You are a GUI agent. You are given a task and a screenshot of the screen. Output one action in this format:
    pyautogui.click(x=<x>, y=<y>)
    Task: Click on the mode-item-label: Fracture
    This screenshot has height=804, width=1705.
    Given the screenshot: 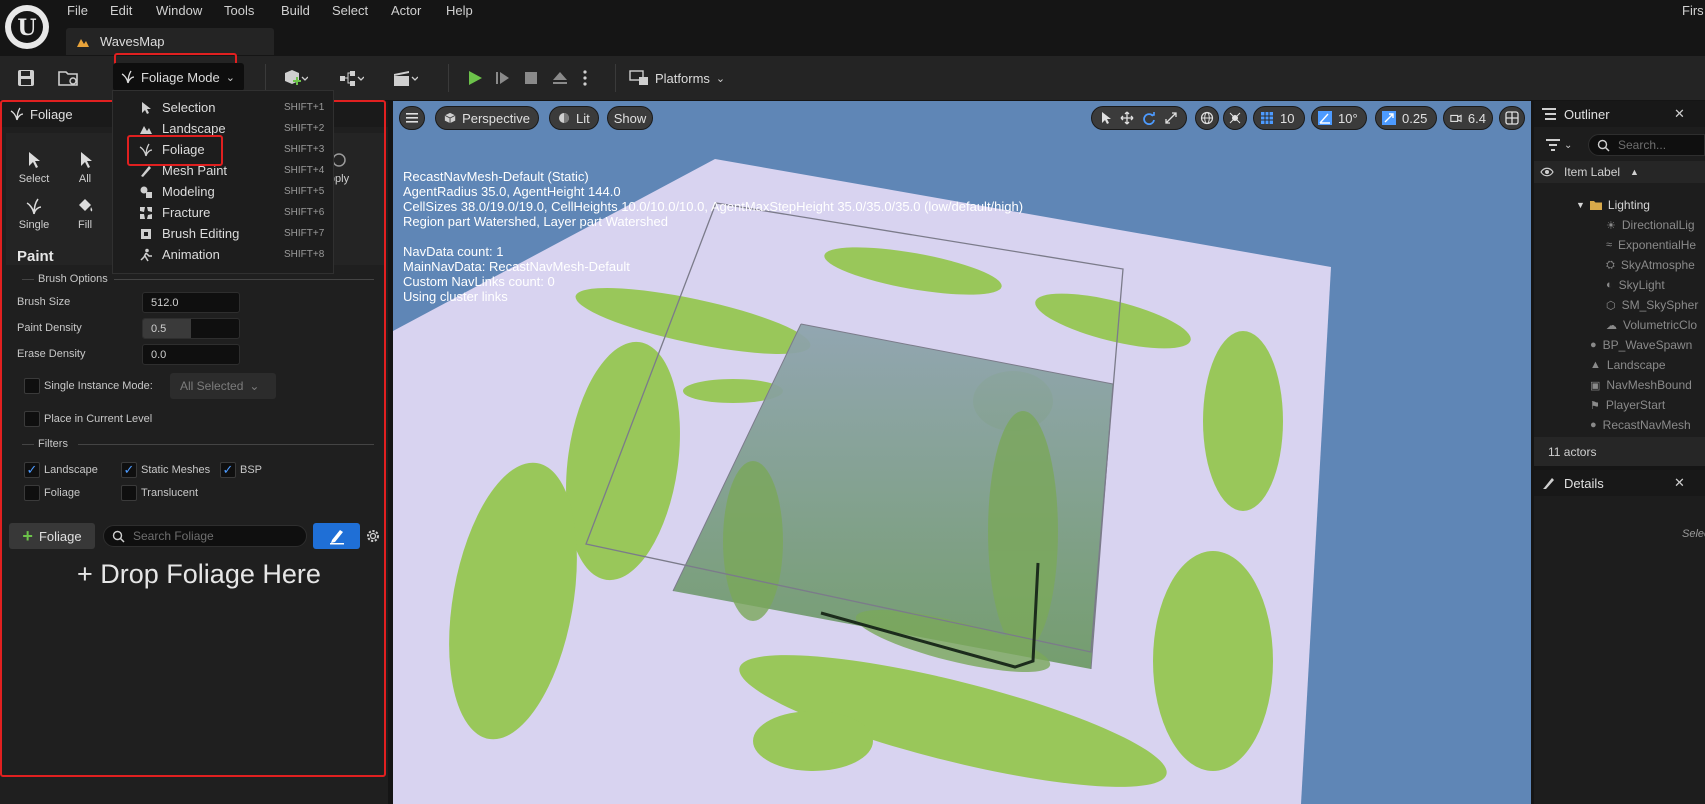 What is the action you would take?
    pyautogui.click(x=186, y=212)
    